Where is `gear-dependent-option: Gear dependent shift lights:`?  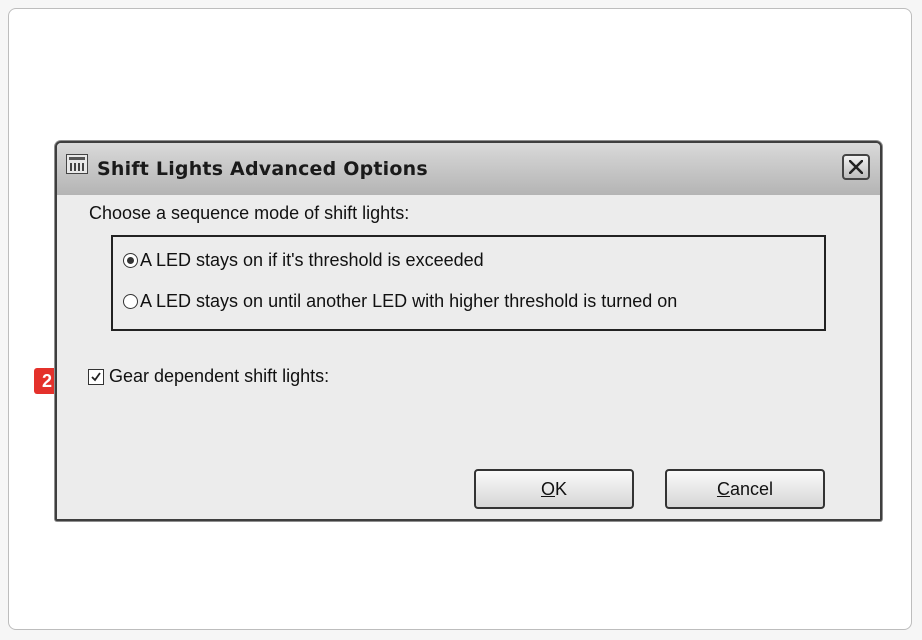
gear-dependent-option: Gear dependent shift lights: is located at coordinates (208, 376).